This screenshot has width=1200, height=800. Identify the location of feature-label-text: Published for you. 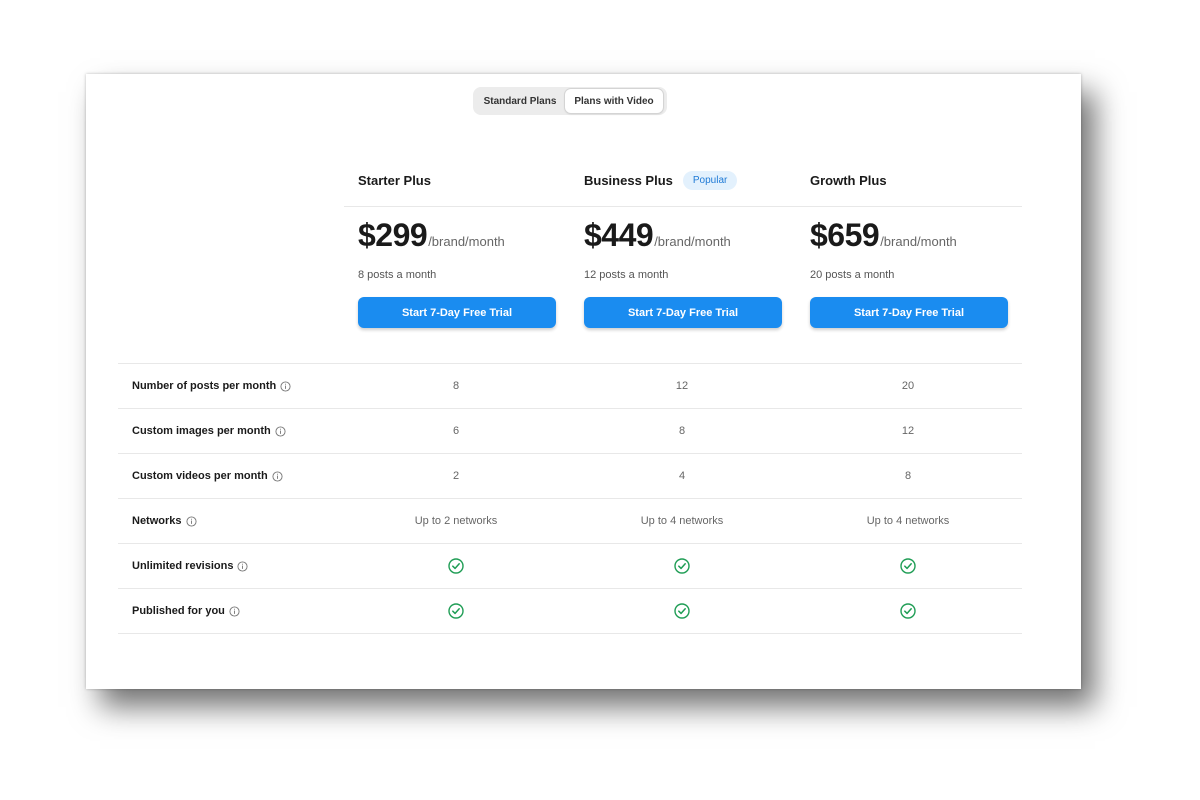
(178, 611).